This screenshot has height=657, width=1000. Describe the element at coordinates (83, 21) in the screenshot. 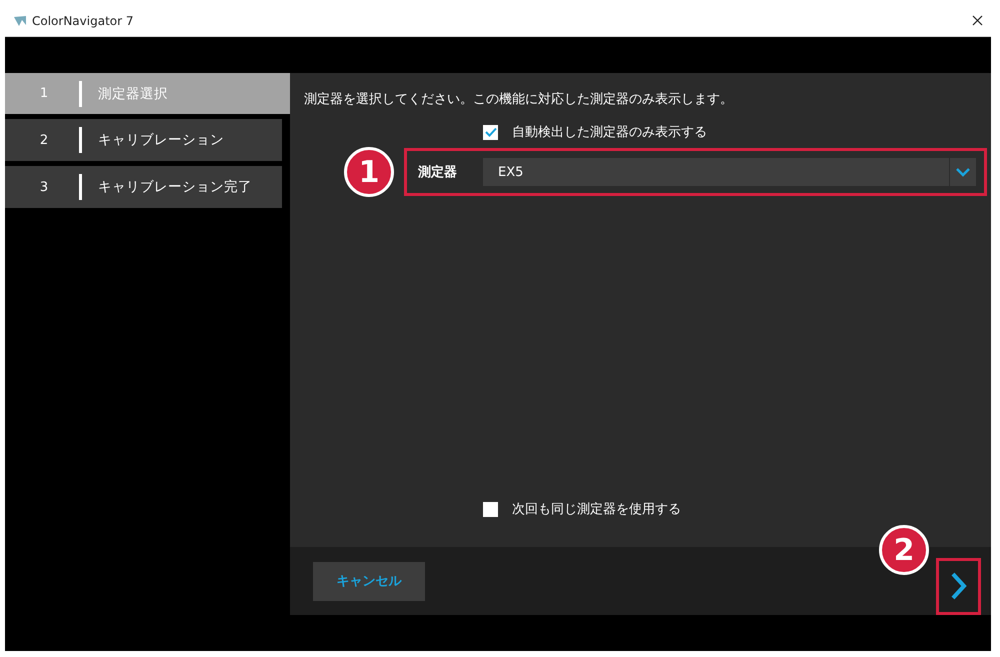

I see `window-title: ColorNavigator 7` at that location.